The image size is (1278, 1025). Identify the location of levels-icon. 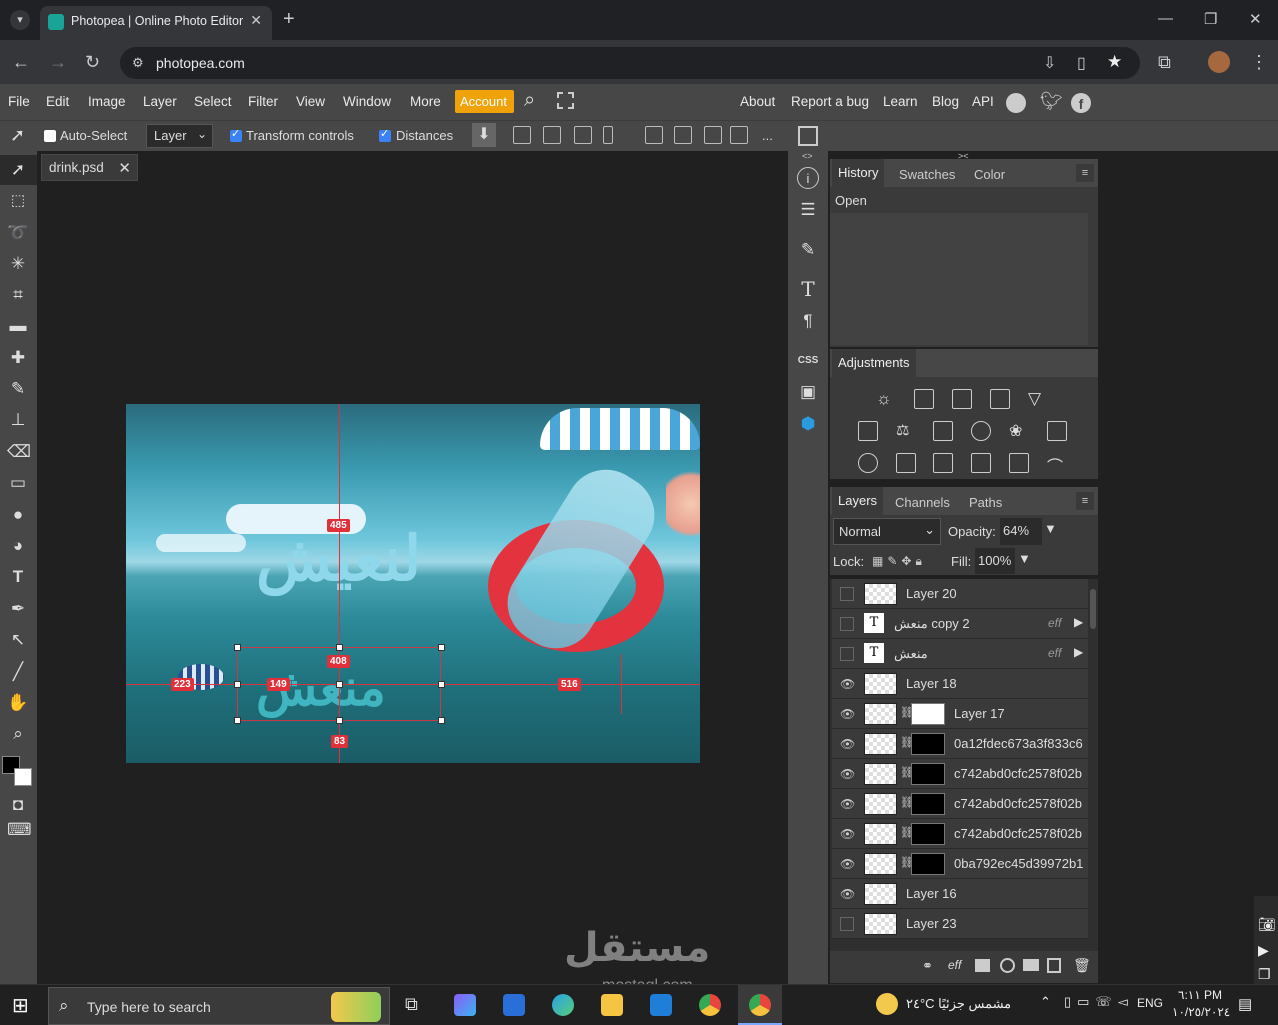
(924, 399).